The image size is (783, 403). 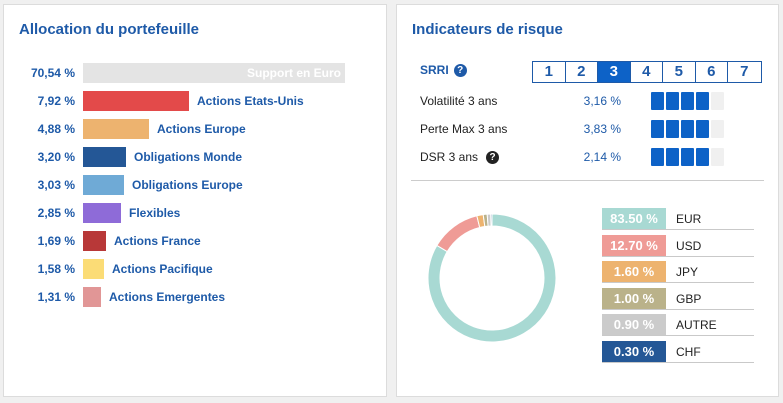 What do you see at coordinates (587, 180) in the screenshot?
I see `divider` at bounding box center [587, 180].